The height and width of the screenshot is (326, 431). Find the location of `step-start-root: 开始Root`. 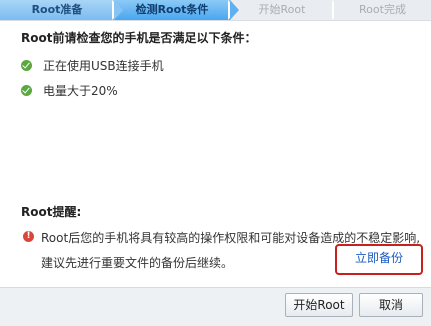

step-start-root: 开始Root is located at coordinates (282, 10).